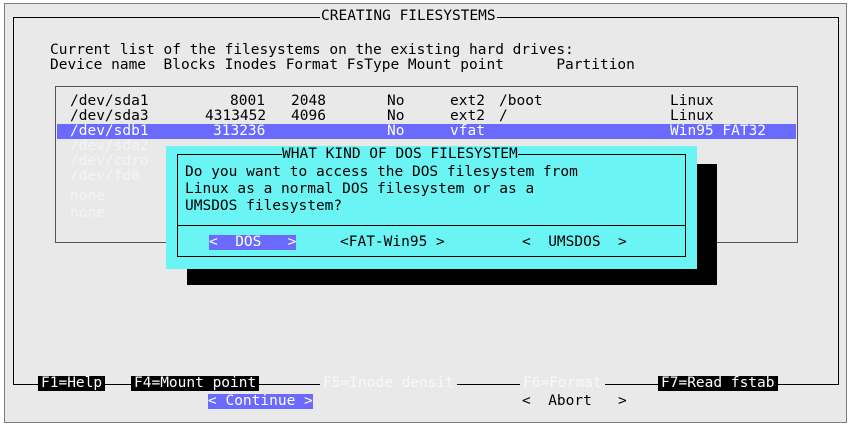 The height and width of the screenshot is (430, 854). Describe the element at coordinates (426, 116) in the screenshot. I see `partition-row: /dev/sda3 4313452 4096 No ext2 / Linux` at that location.